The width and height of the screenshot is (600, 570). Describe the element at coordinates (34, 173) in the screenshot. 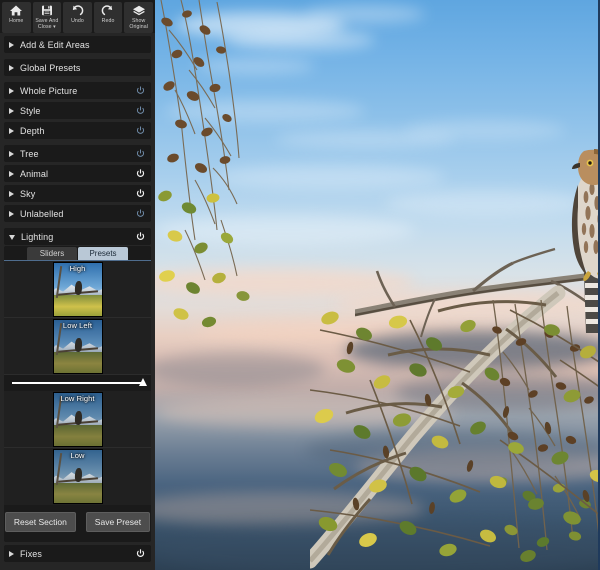

I see `sidebar-item-label: Animal` at that location.